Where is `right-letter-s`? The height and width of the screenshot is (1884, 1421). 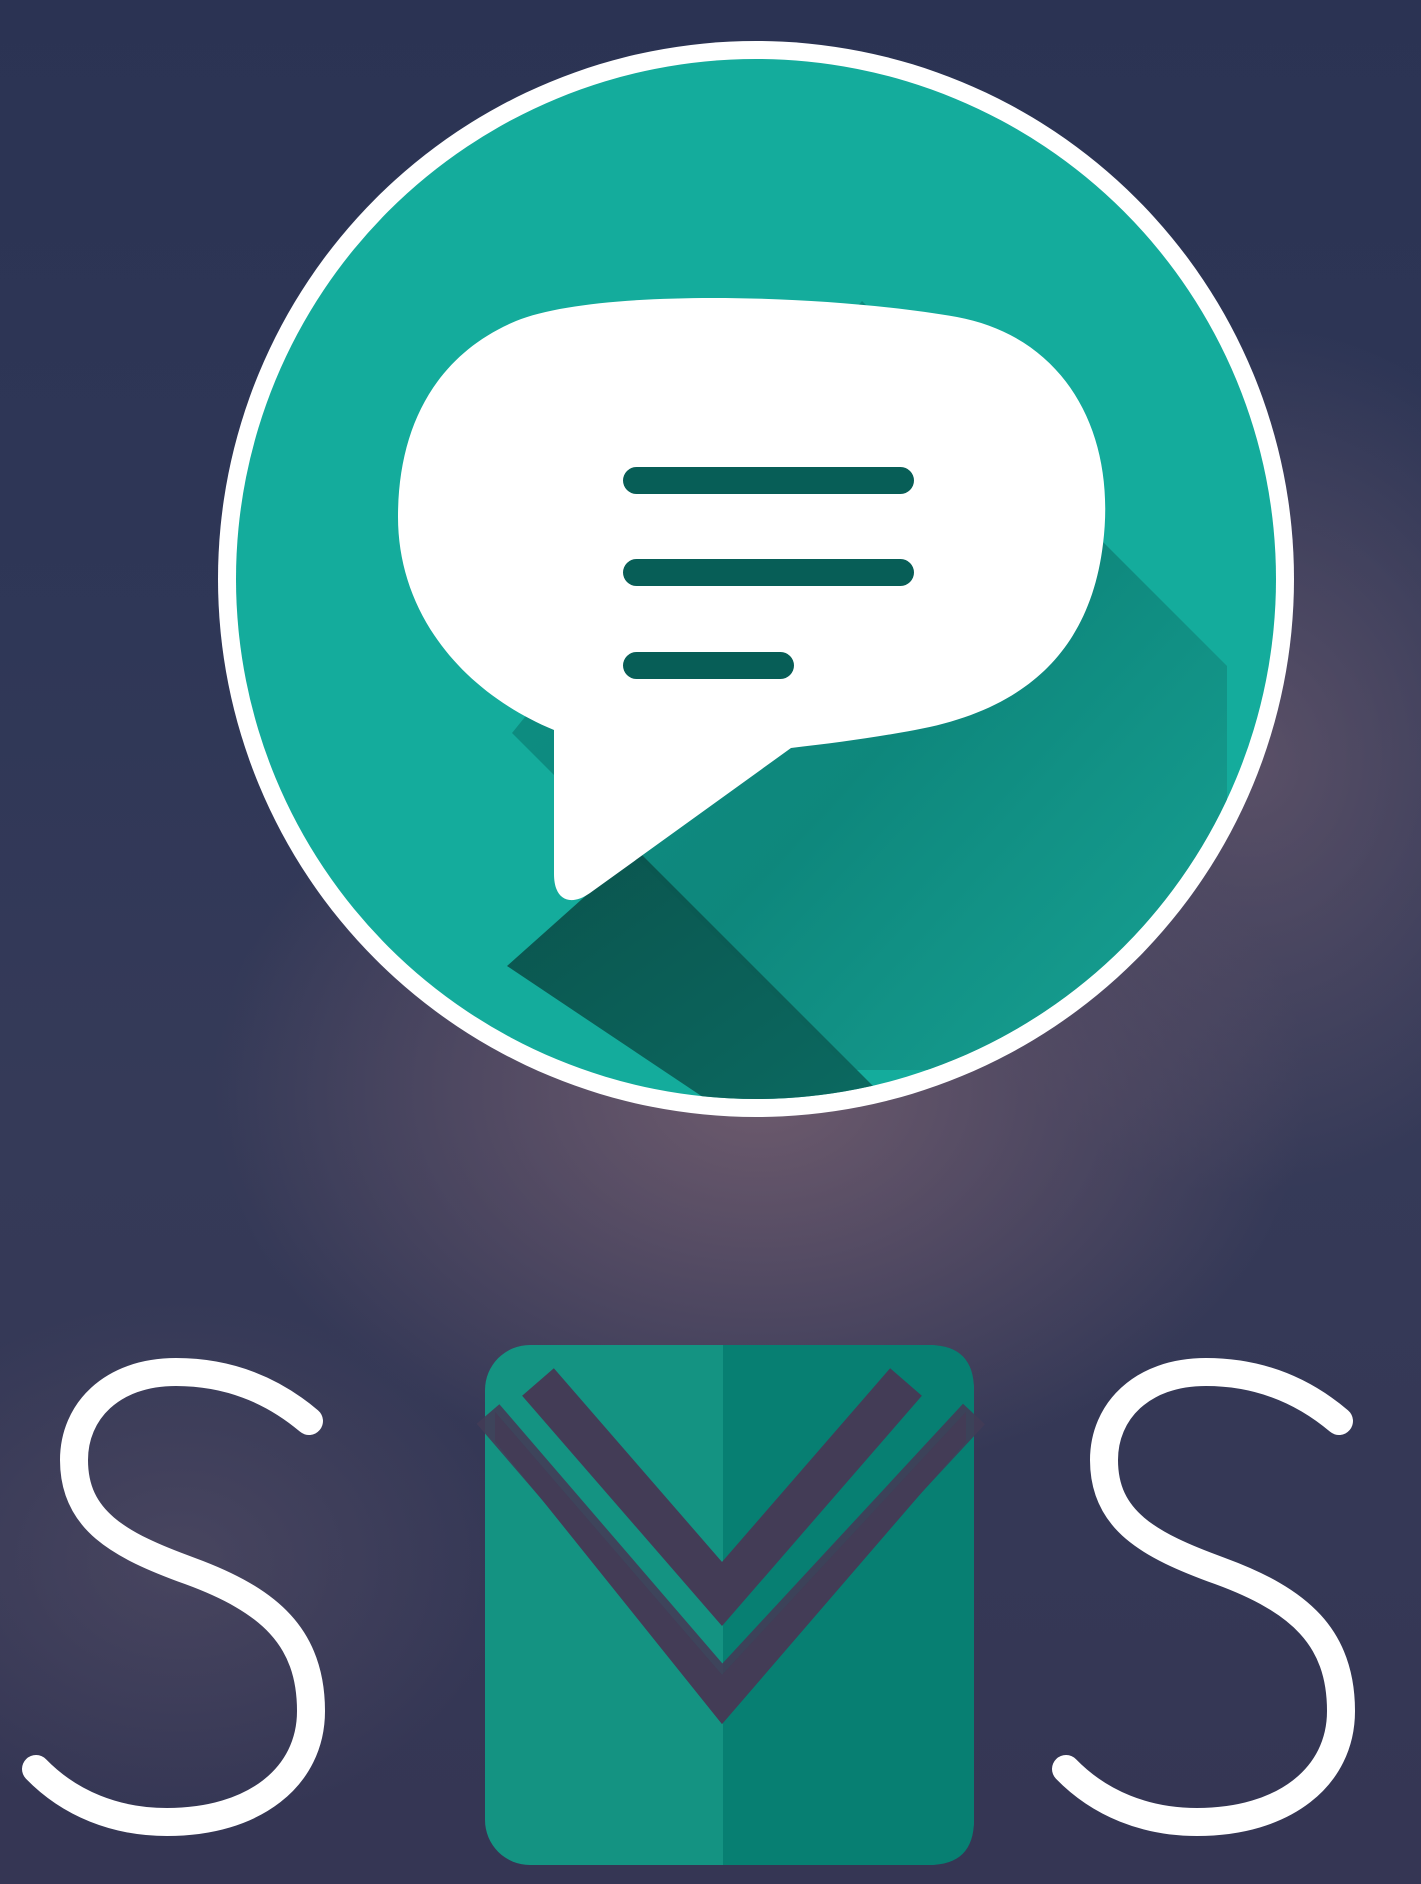 right-letter-s is located at coordinates (1203, 1597).